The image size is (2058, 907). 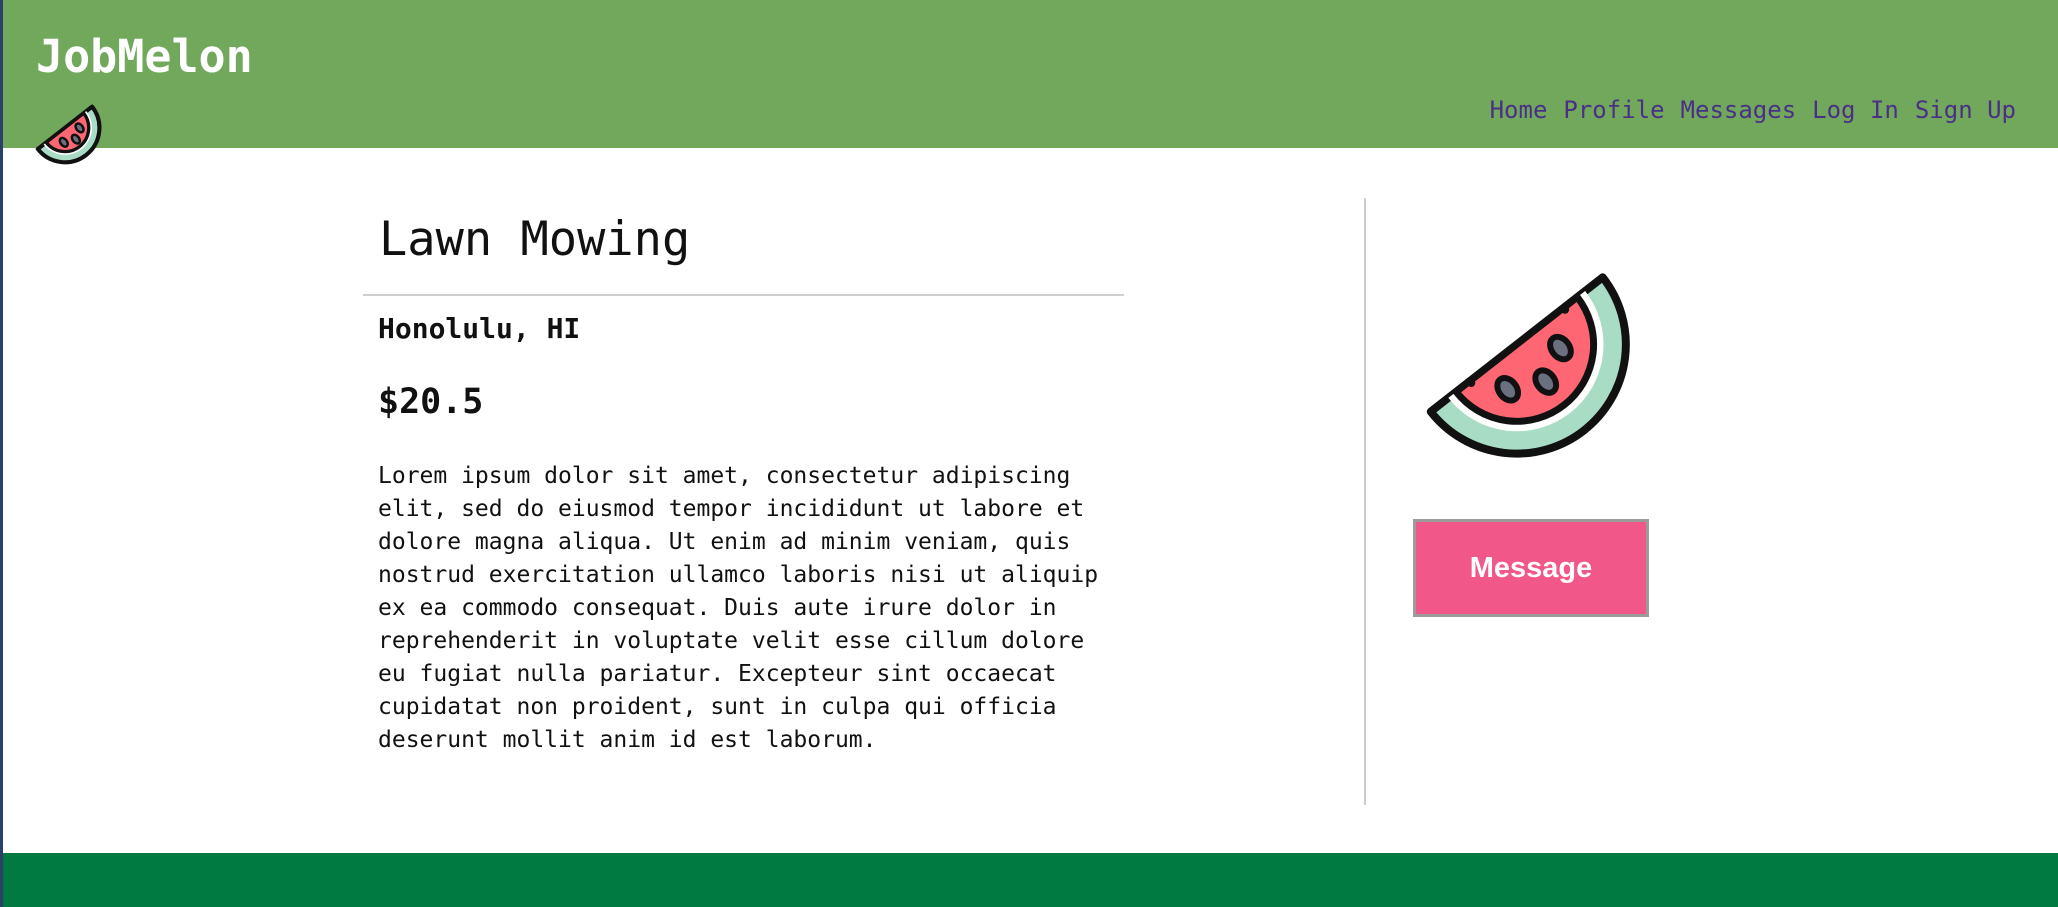 I want to click on site-footer, so click(x=1030, y=880).